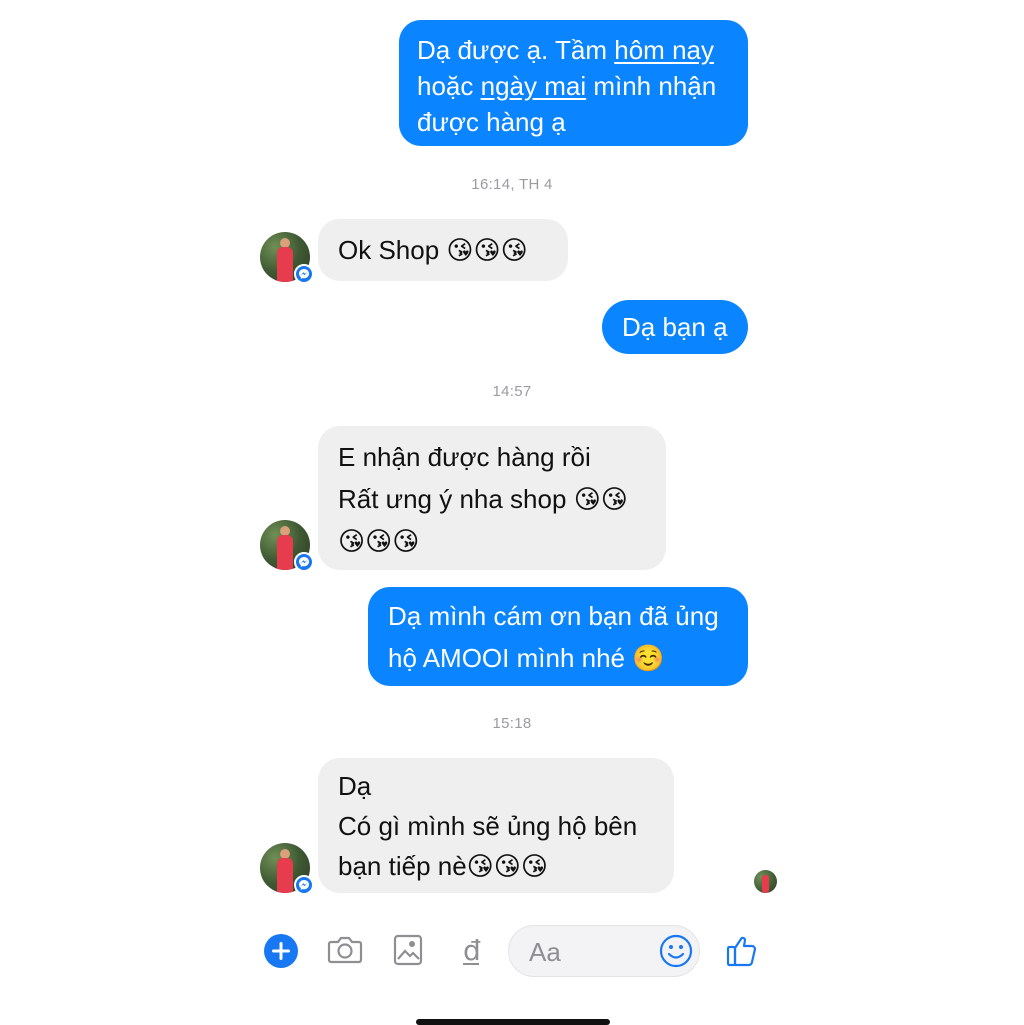 The width and height of the screenshot is (1024, 1025). I want to click on incoming-message: Ok Shop 😘😘😘, so click(443, 250).